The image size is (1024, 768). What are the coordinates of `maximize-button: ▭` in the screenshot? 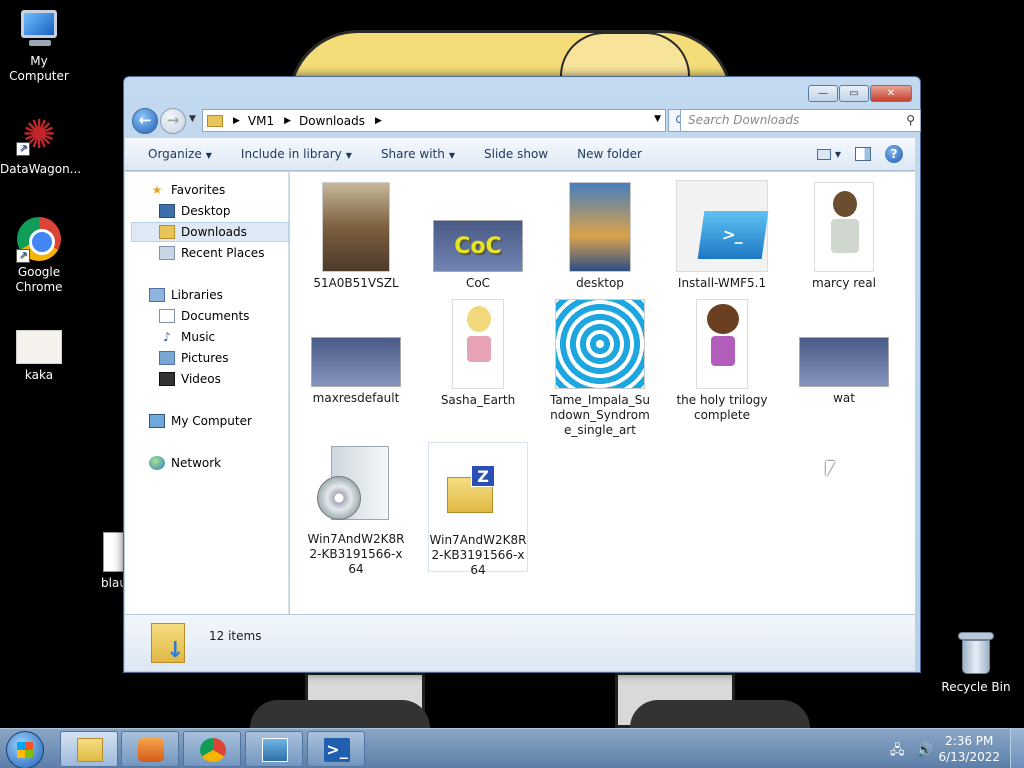 It's located at (854, 93).